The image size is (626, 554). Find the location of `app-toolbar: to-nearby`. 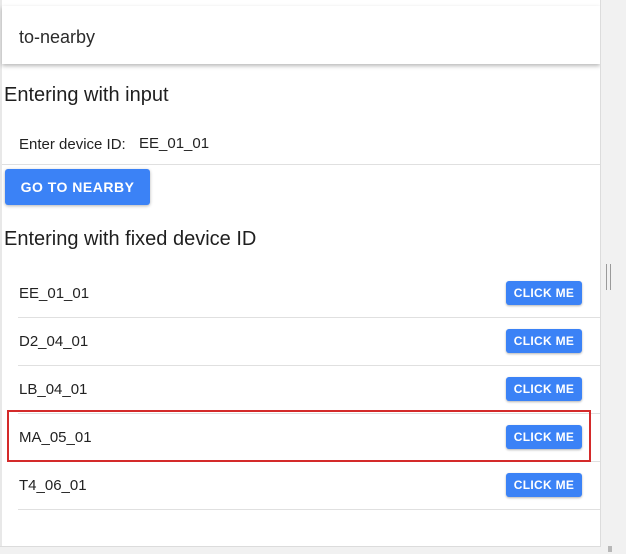

app-toolbar: to-nearby is located at coordinates (301, 35).